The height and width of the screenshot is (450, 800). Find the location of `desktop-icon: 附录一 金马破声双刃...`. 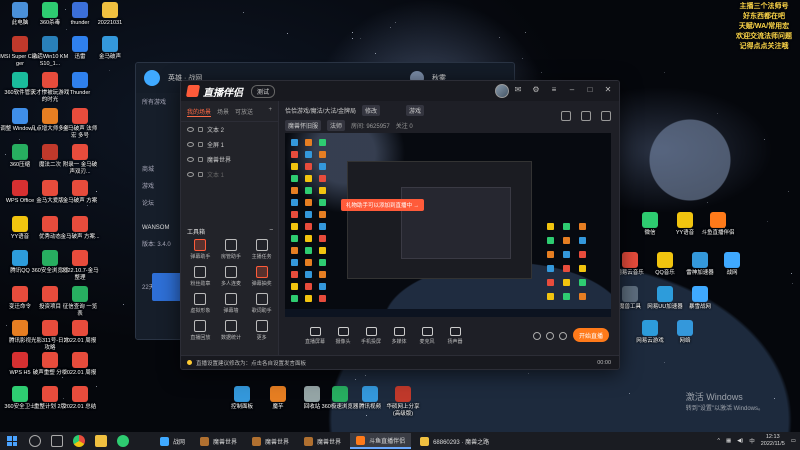

desktop-icon: 附录一 金马破声双刃... is located at coordinates (80, 159).